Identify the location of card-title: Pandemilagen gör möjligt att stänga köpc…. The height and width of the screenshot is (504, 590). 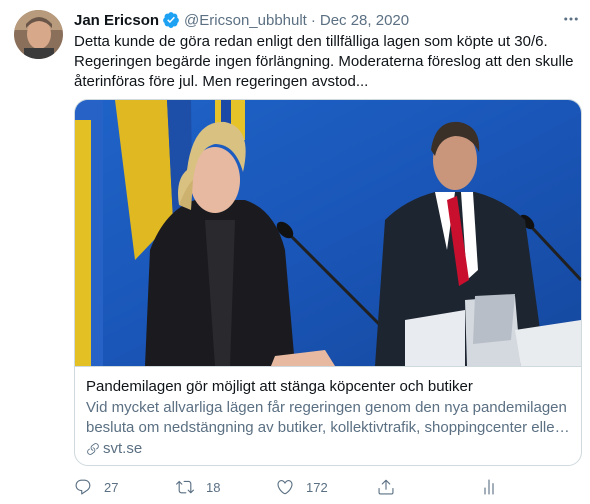
(327, 387).